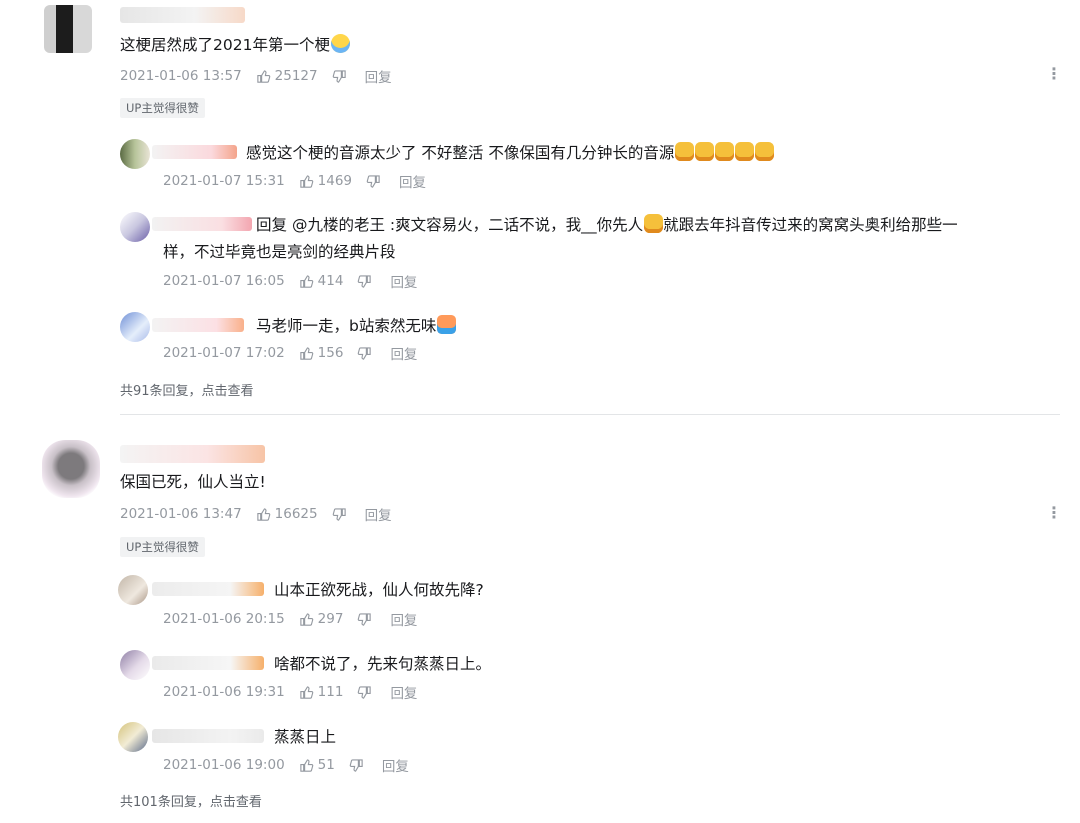  What do you see at coordinates (447, 324) in the screenshot?
I see `crying-emoji-icon` at bounding box center [447, 324].